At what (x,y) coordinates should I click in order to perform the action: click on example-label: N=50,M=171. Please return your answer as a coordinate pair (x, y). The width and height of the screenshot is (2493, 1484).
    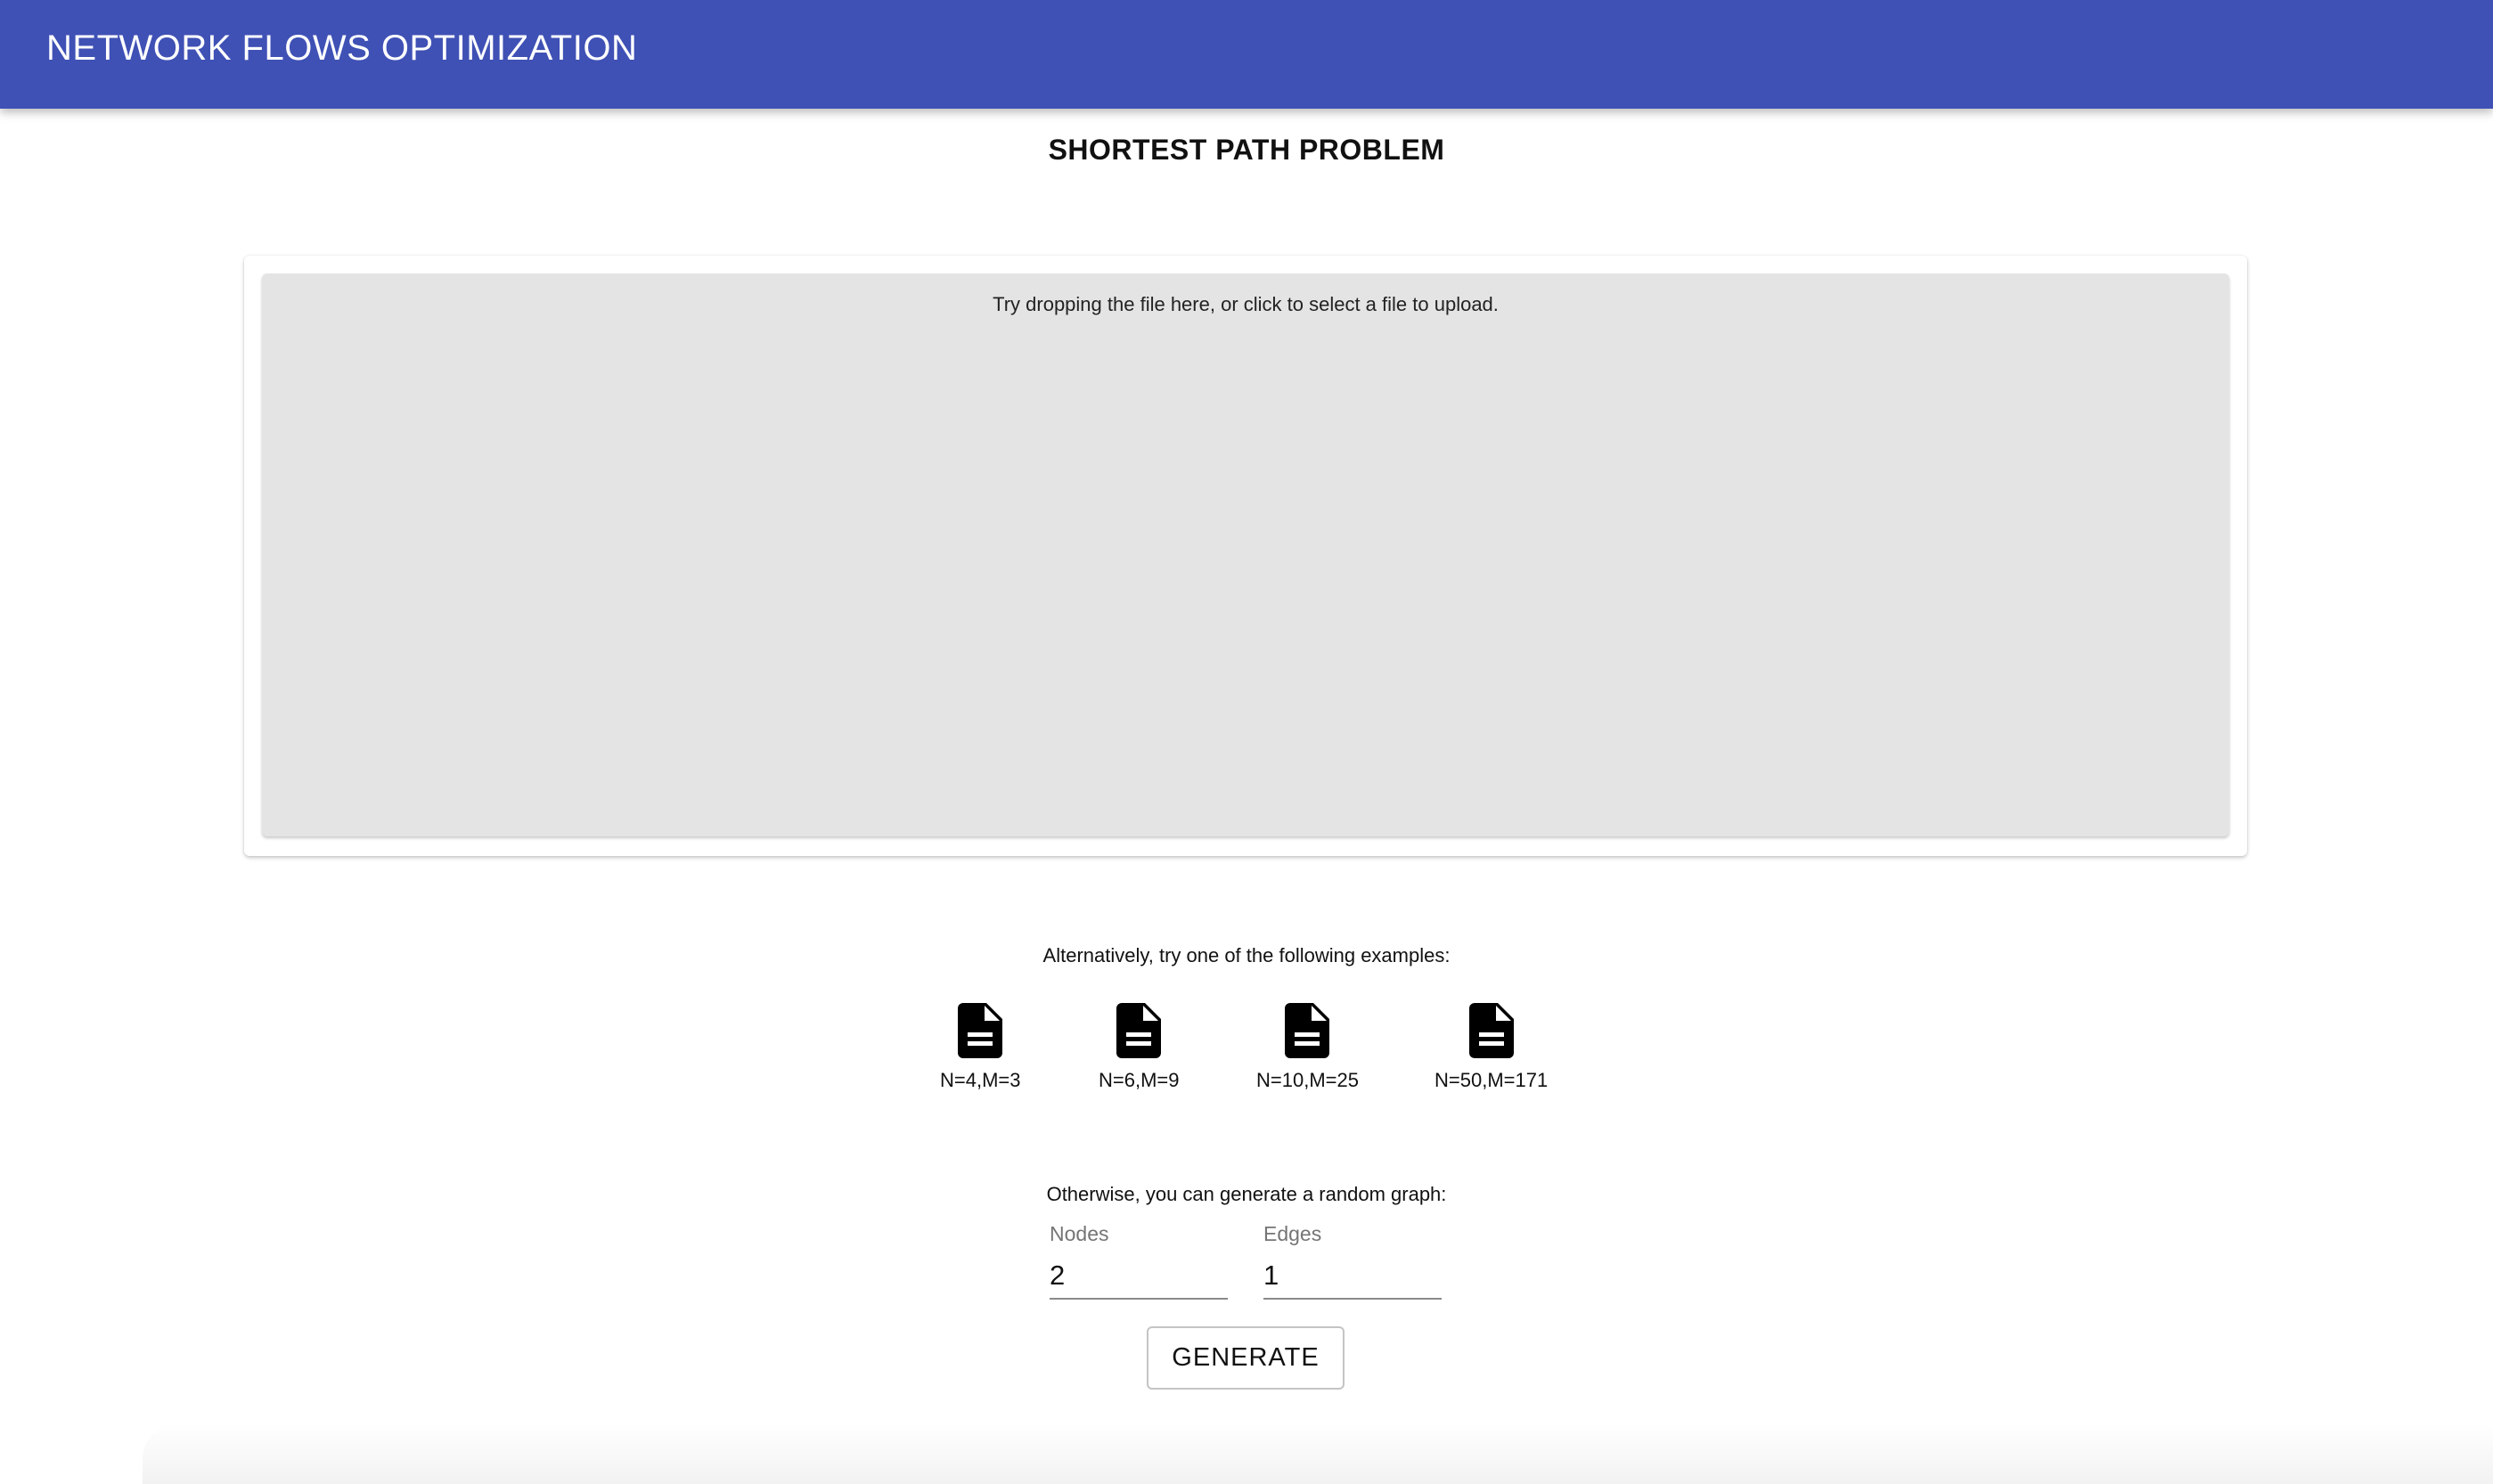
    Looking at the image, I should click on (1491, 1080).